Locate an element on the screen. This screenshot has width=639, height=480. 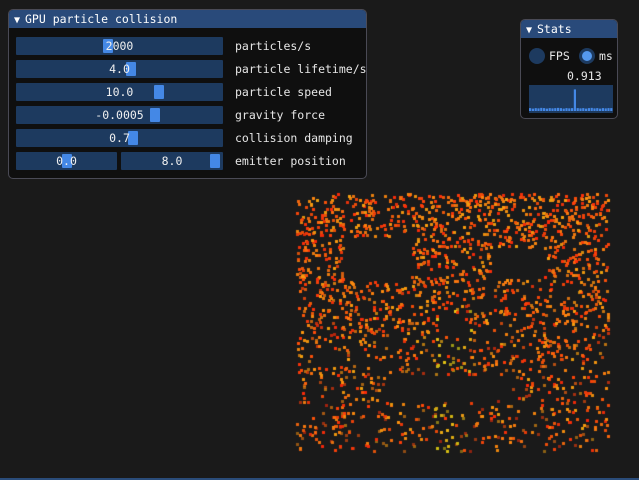
emitter-x-slider: 0.0 is located at coordinates (66, 161).